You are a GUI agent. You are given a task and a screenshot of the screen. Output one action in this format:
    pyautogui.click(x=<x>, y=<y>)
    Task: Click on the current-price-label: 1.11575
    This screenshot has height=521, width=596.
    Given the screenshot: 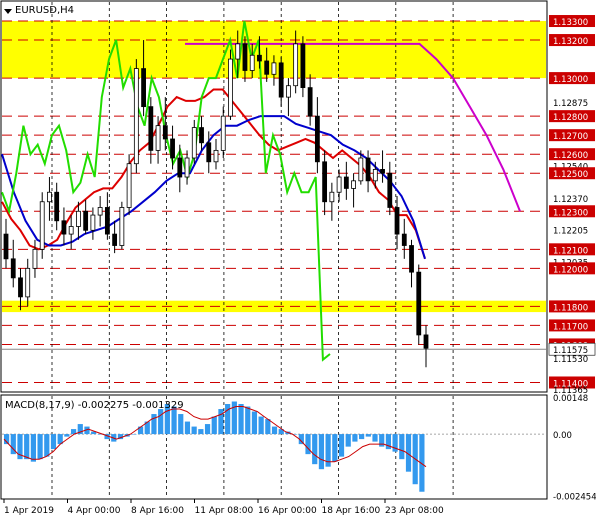 What is the action you would take?
    pyautogui.click(x=570, y=351)
    